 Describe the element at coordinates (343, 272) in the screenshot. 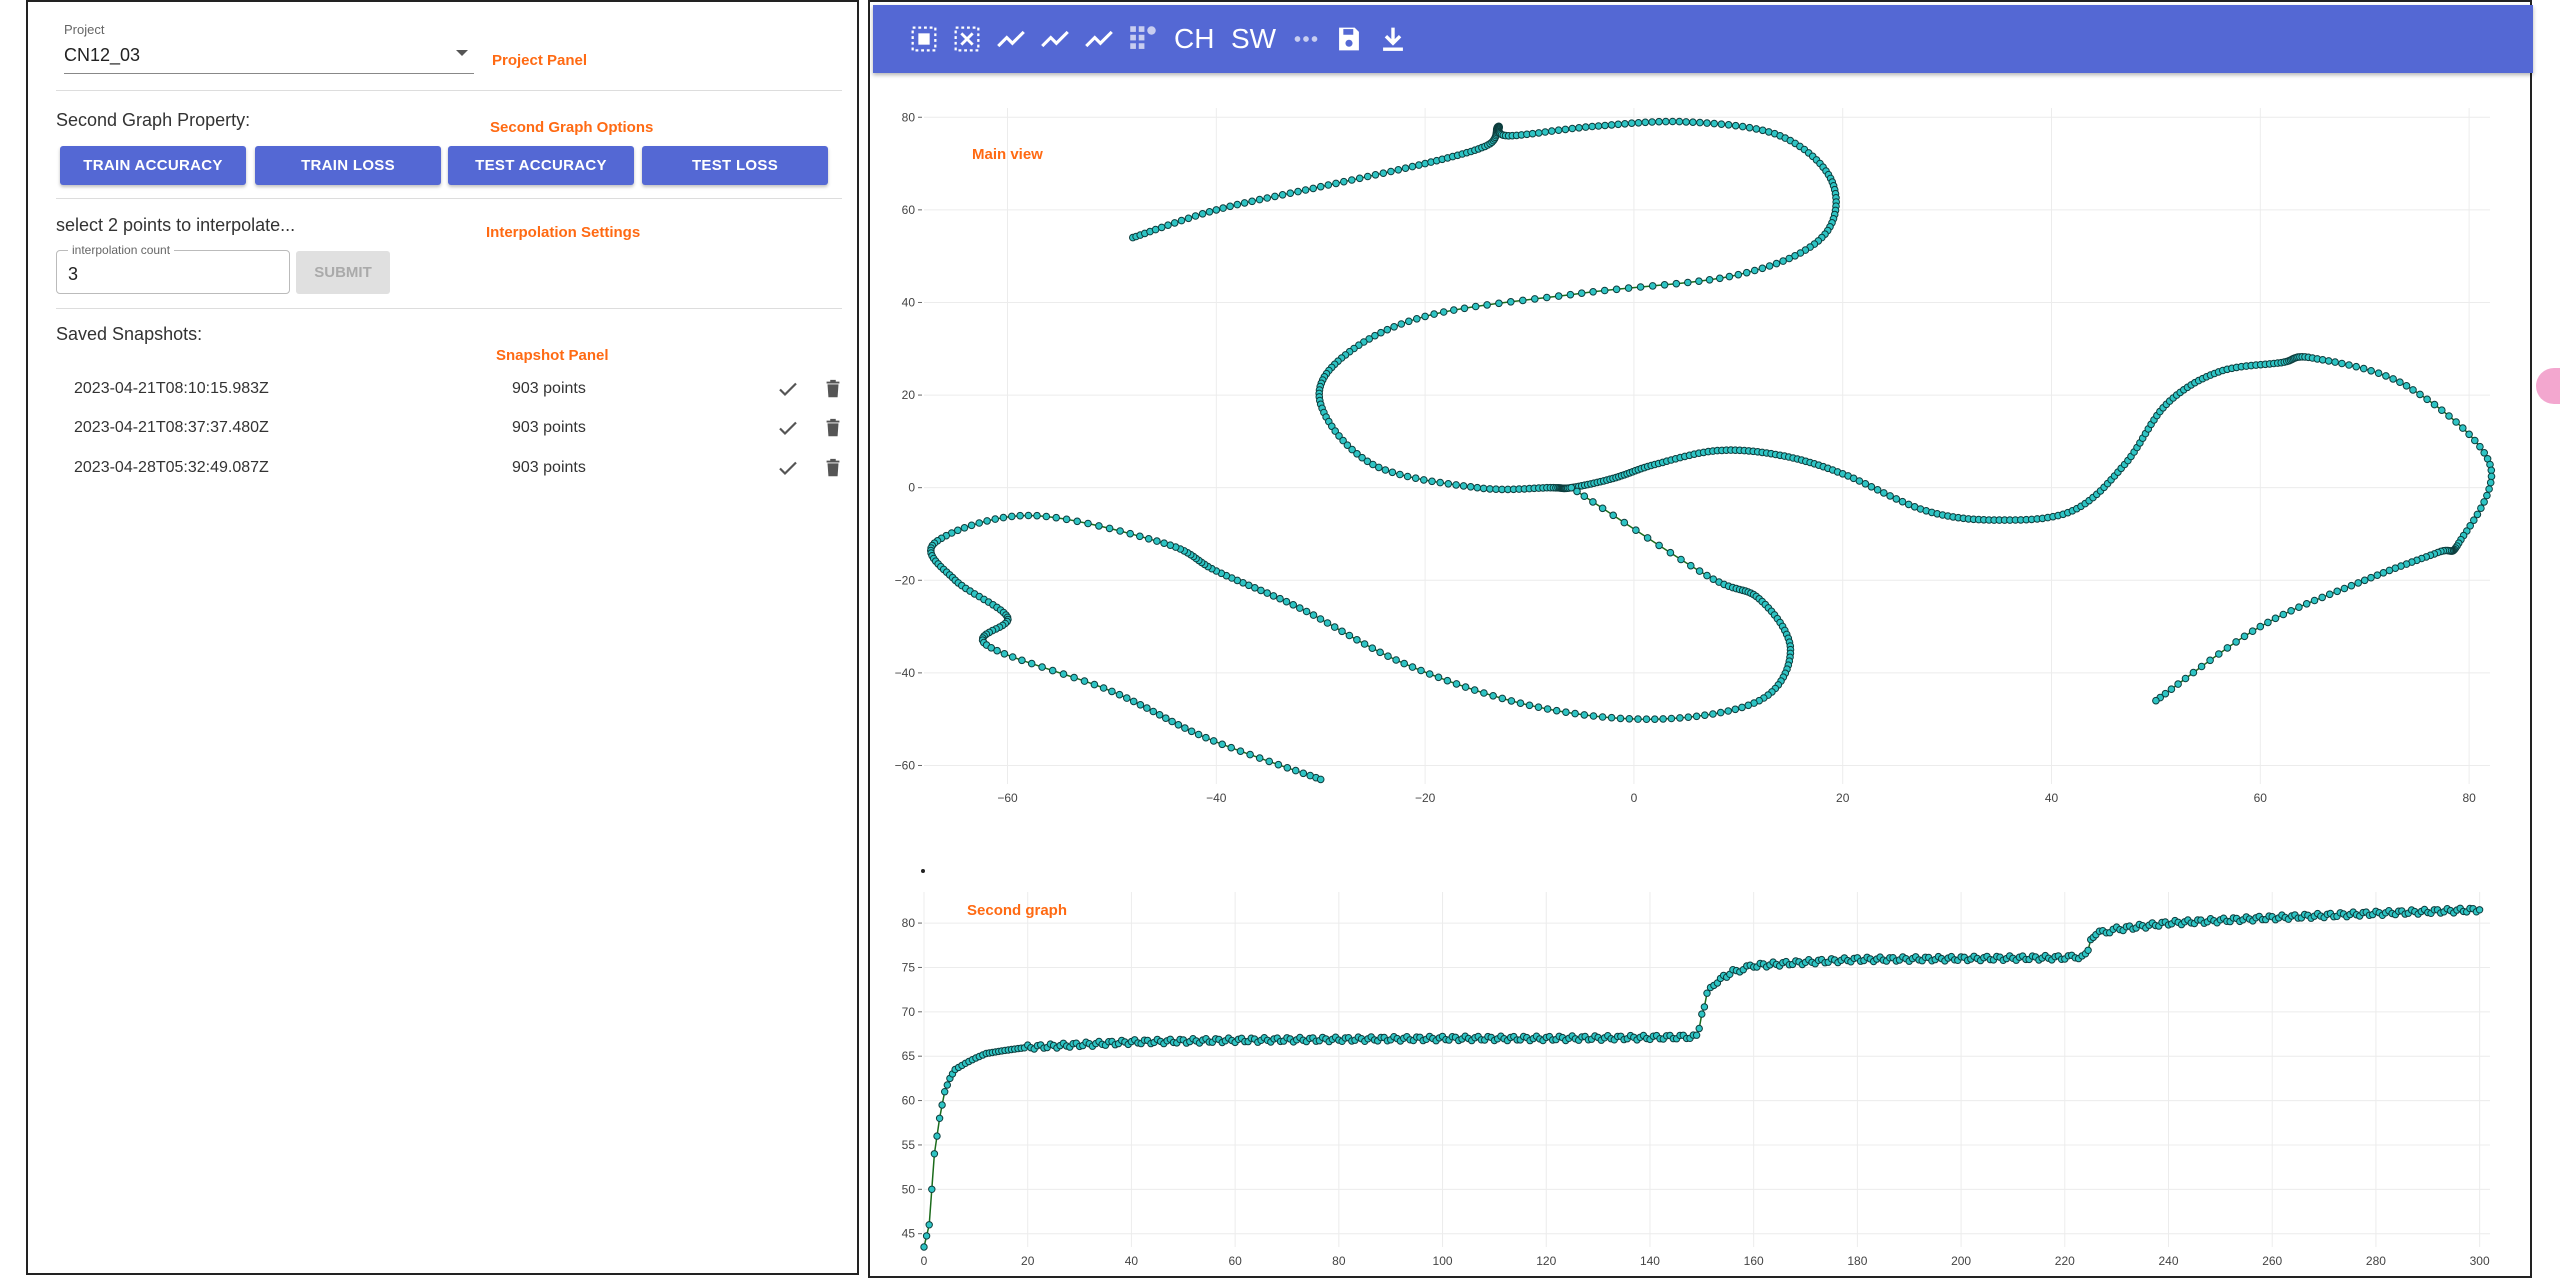

I see `submit-button: SUBMIT` at that location.